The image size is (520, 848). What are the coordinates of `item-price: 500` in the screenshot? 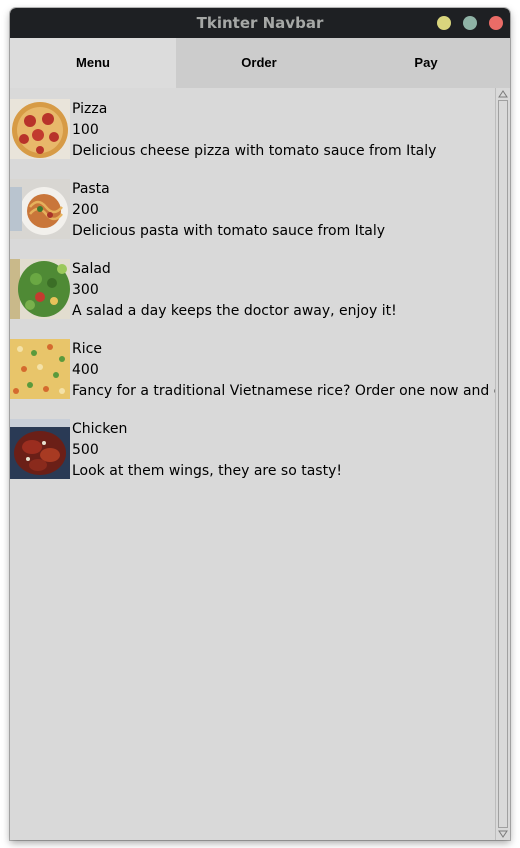 It's located at (85, 450).